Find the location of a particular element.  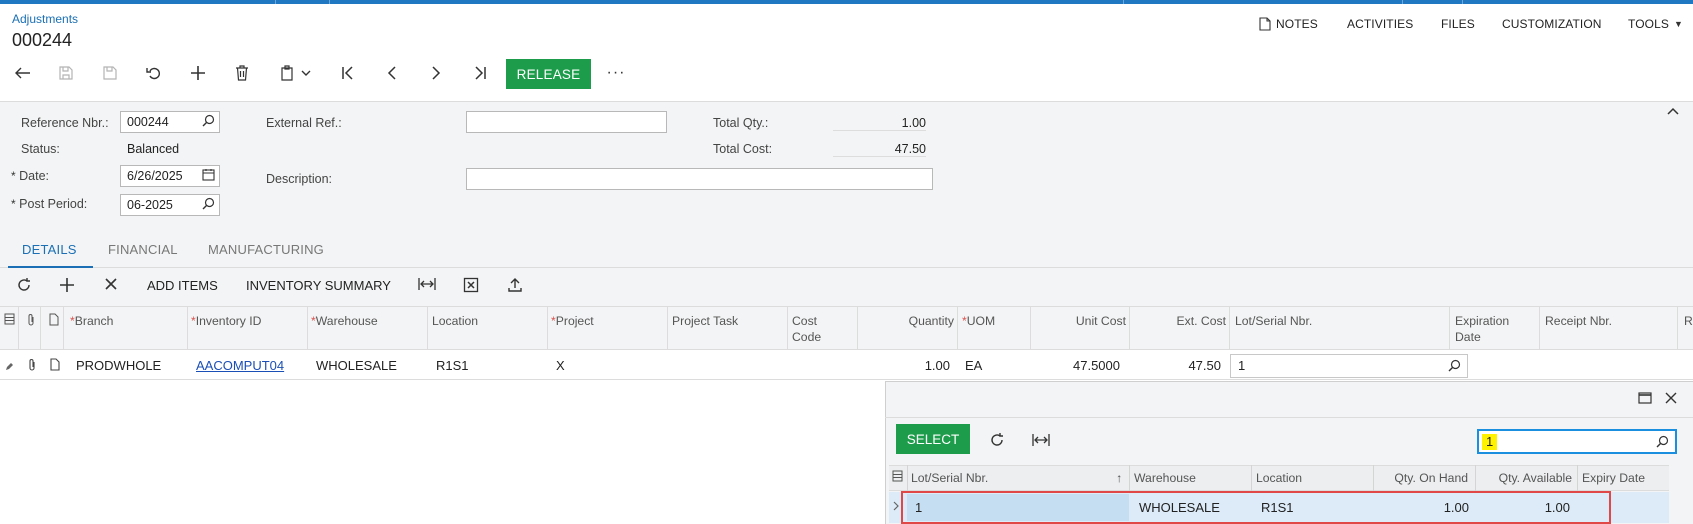

lot-serial-input: 1 is located at coordinates (1349, 366).